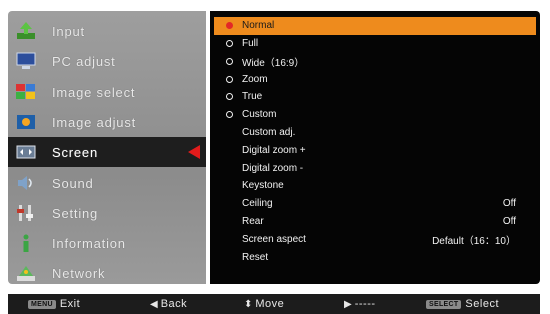 The image size is (550, 314). I want to click on menu-item-information: Information, so click(107, 243).